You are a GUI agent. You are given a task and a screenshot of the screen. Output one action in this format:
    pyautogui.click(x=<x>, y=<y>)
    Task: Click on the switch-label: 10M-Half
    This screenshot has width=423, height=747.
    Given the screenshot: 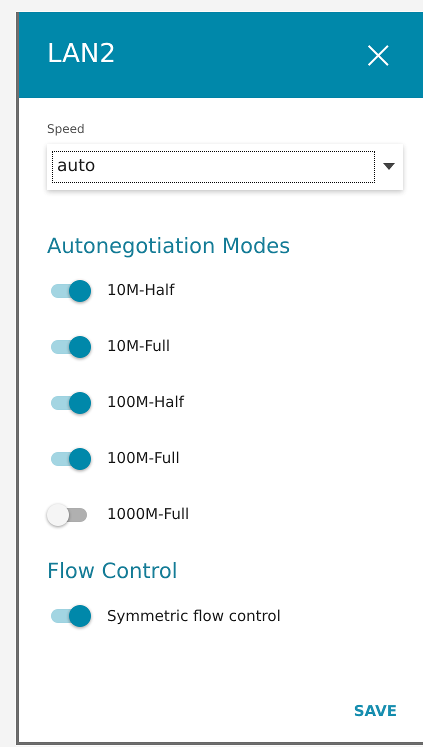 What is the action you would take?
    pyautogui.click(x=140, y=291)
    